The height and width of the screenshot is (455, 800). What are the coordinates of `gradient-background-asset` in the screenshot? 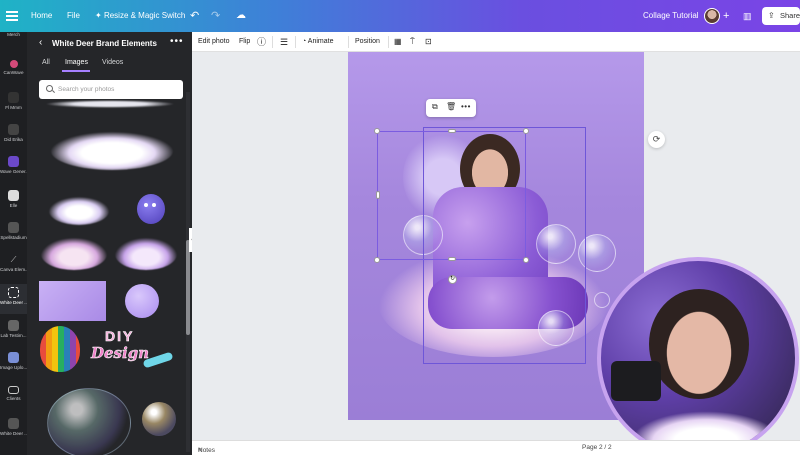 It's located at (72, 301).